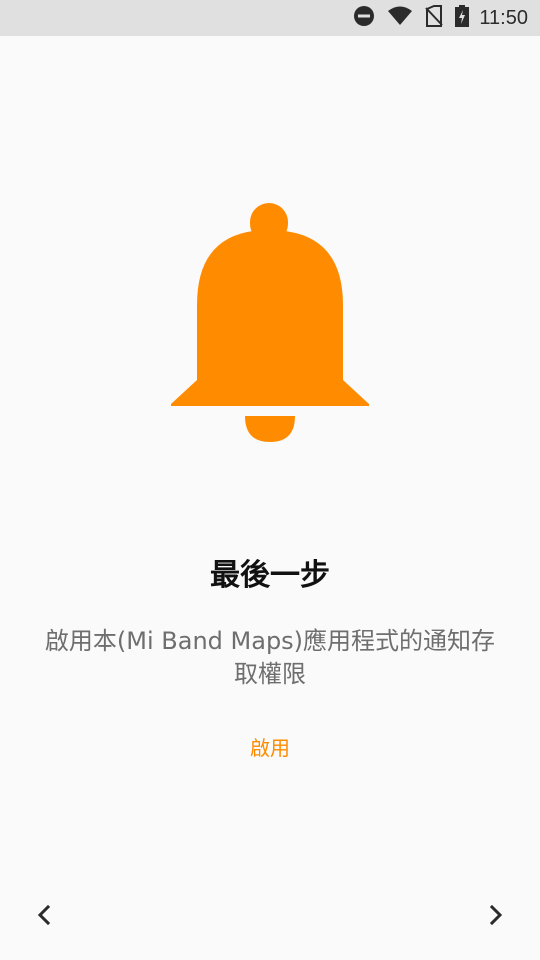 The image size is (540, 960). Describe the element at coordinates (462, 18) in the screenshot. I see `battery-charging-icon` at that location.